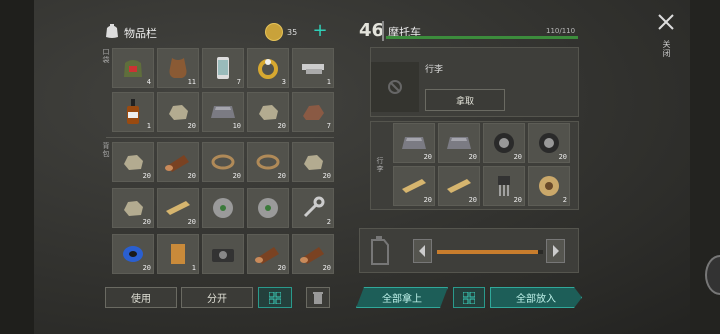  Describe the element at coordinates (383, 31) in the screenshot. I see `header-separator` at that location.